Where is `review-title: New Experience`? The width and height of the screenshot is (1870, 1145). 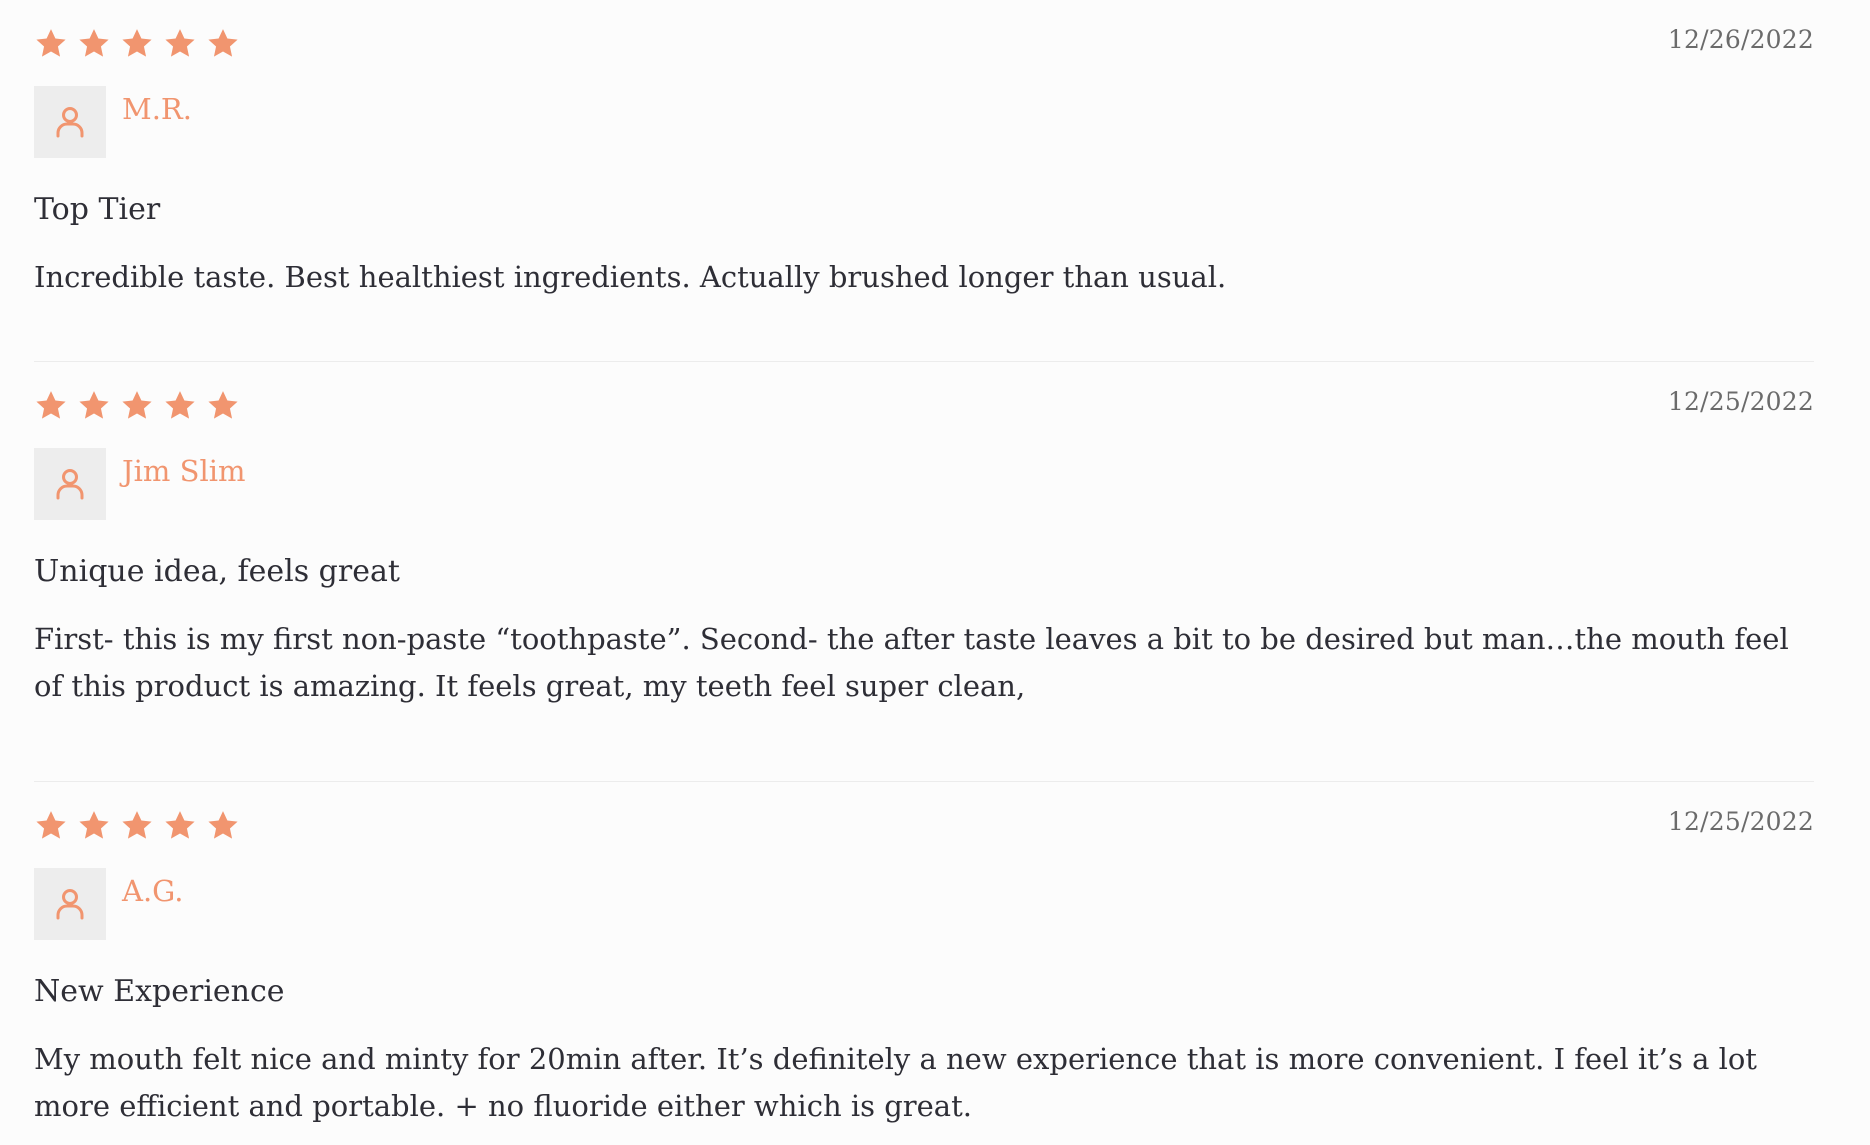
review-title: New Experience is located at coordinates (159, 991).